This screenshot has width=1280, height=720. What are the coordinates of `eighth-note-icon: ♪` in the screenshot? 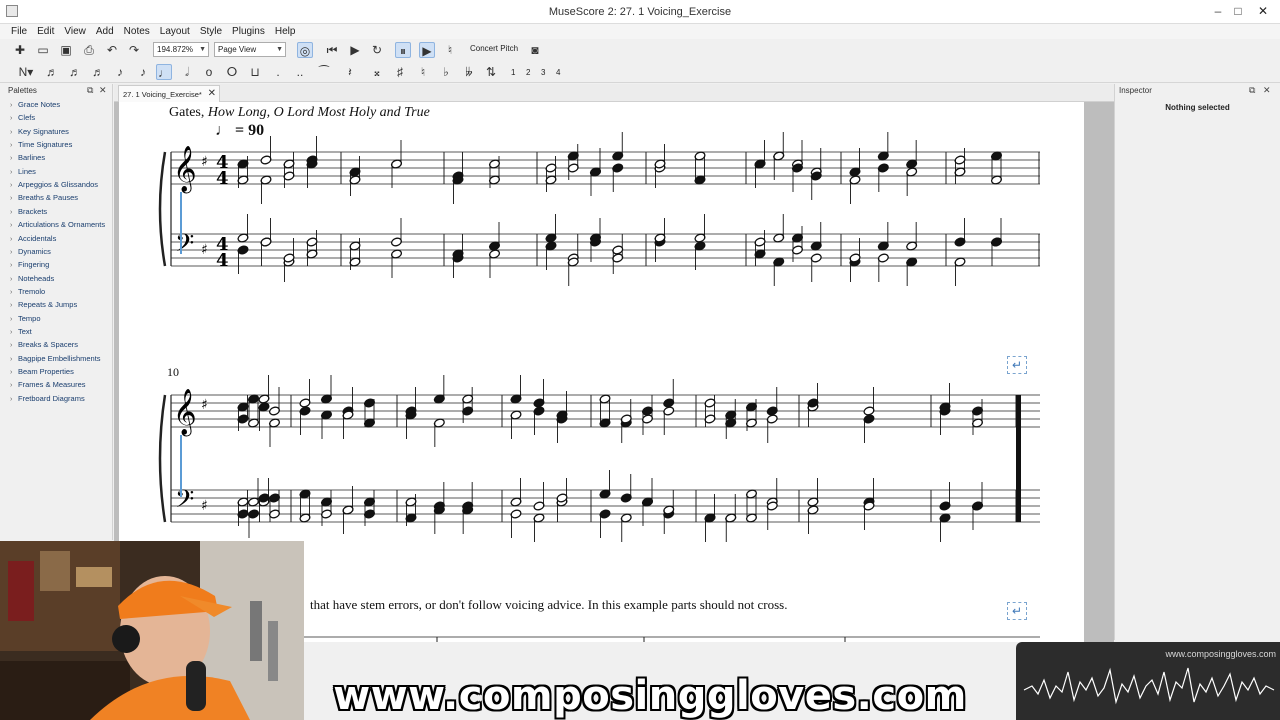 It's located at (120, 72).